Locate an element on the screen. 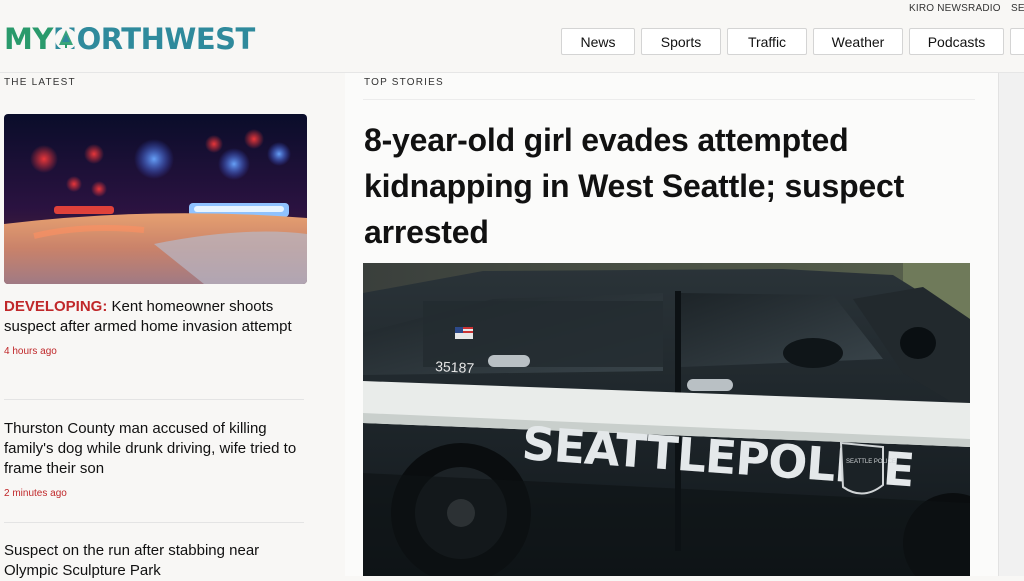 The width and height of the screenshot is (1024, 581). latest-section-label: THE LATEST is located at coordinates (40, 82).